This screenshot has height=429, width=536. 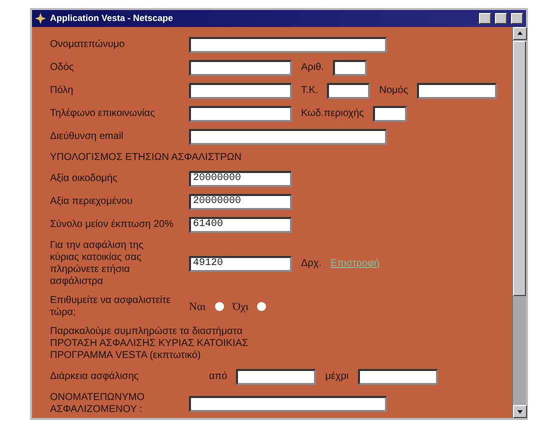 What do you see at coordinates (312, 68) in the screenshot?
I see `field-label: Αριθ.` at bounding box center [312, 68].